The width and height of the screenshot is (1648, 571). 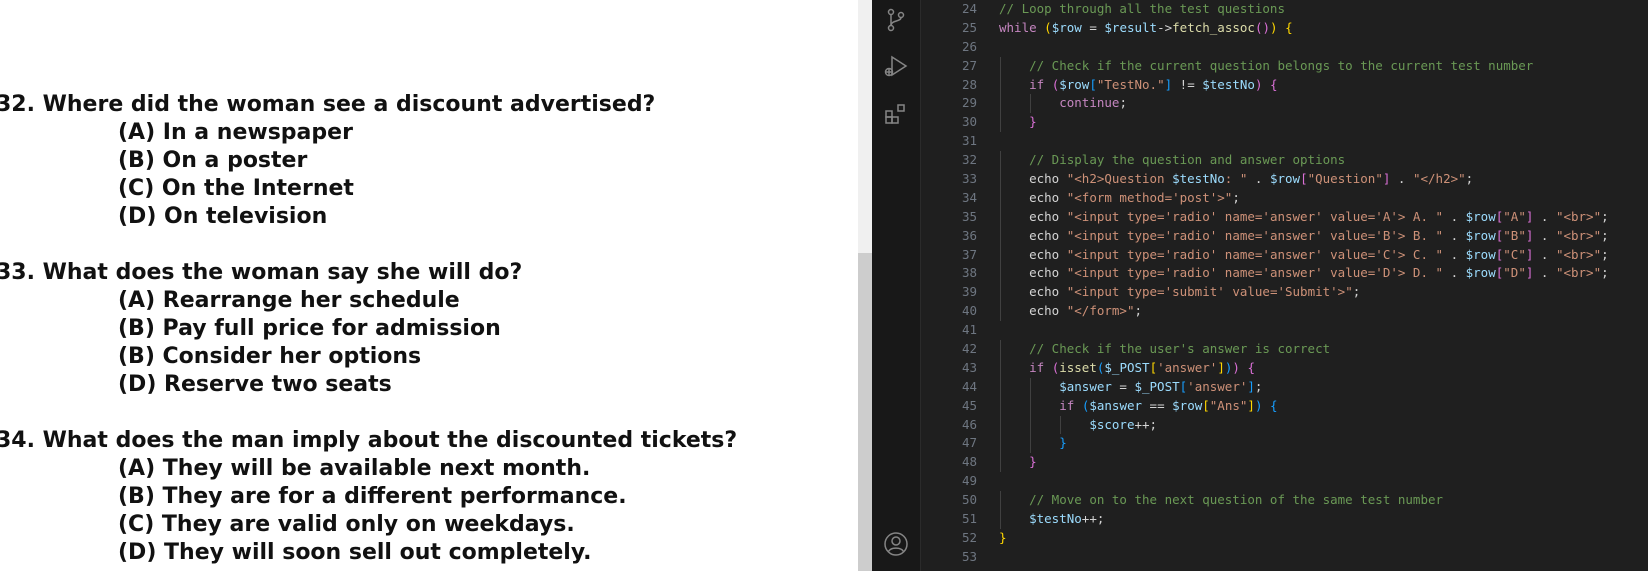 What do you see at coordinates (969, 254) in the screenshot?
I see `line-number: 37` at bounding box center [969, 254].